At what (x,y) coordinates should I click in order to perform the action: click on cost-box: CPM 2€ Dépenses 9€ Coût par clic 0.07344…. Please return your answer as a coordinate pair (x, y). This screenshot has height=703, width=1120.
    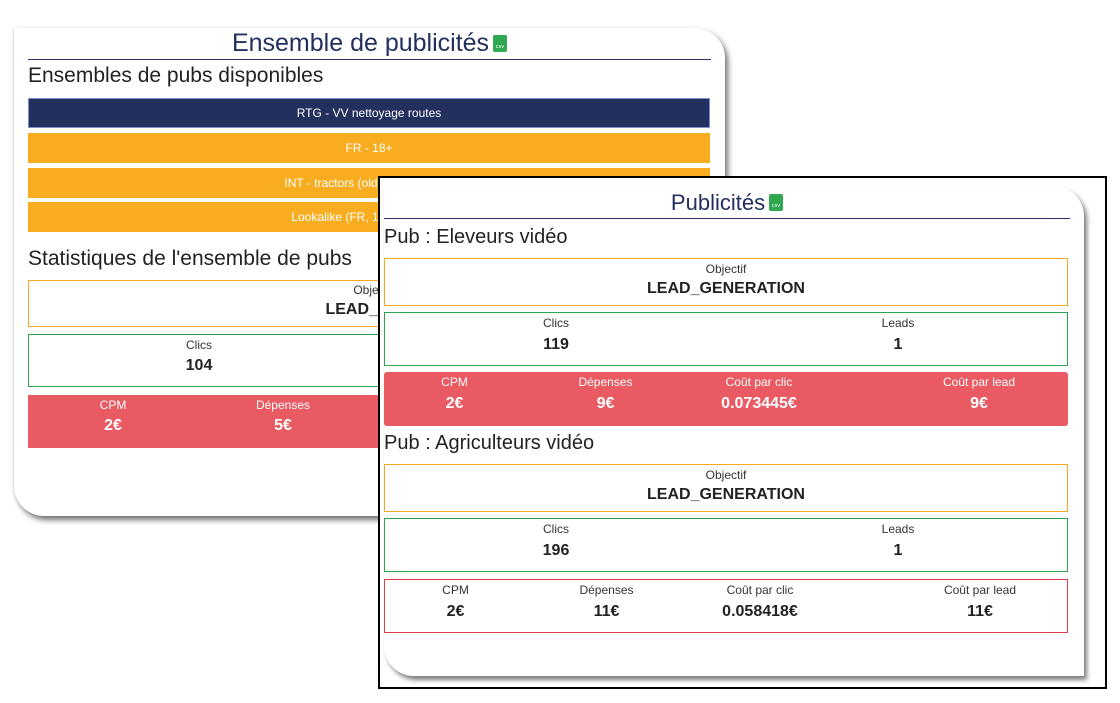
    Looking at the image, I should click on (726, 399).